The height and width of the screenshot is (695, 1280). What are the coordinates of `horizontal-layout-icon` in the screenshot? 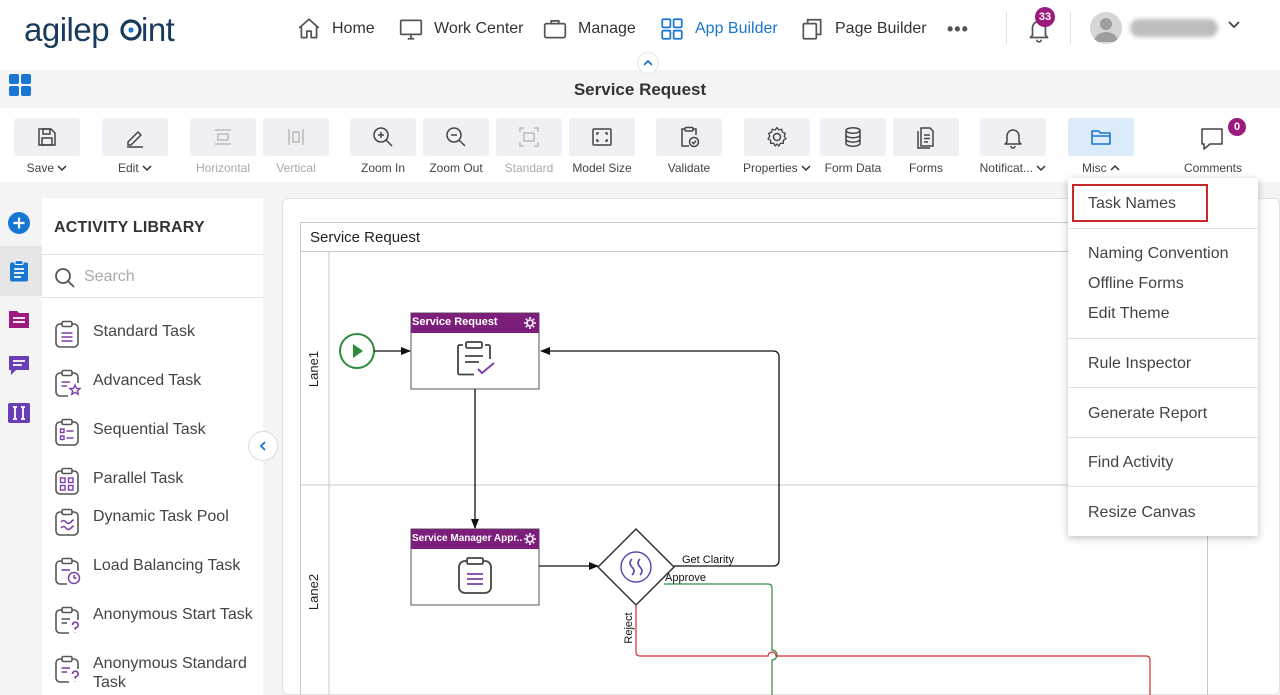 It's located at (223, 137).